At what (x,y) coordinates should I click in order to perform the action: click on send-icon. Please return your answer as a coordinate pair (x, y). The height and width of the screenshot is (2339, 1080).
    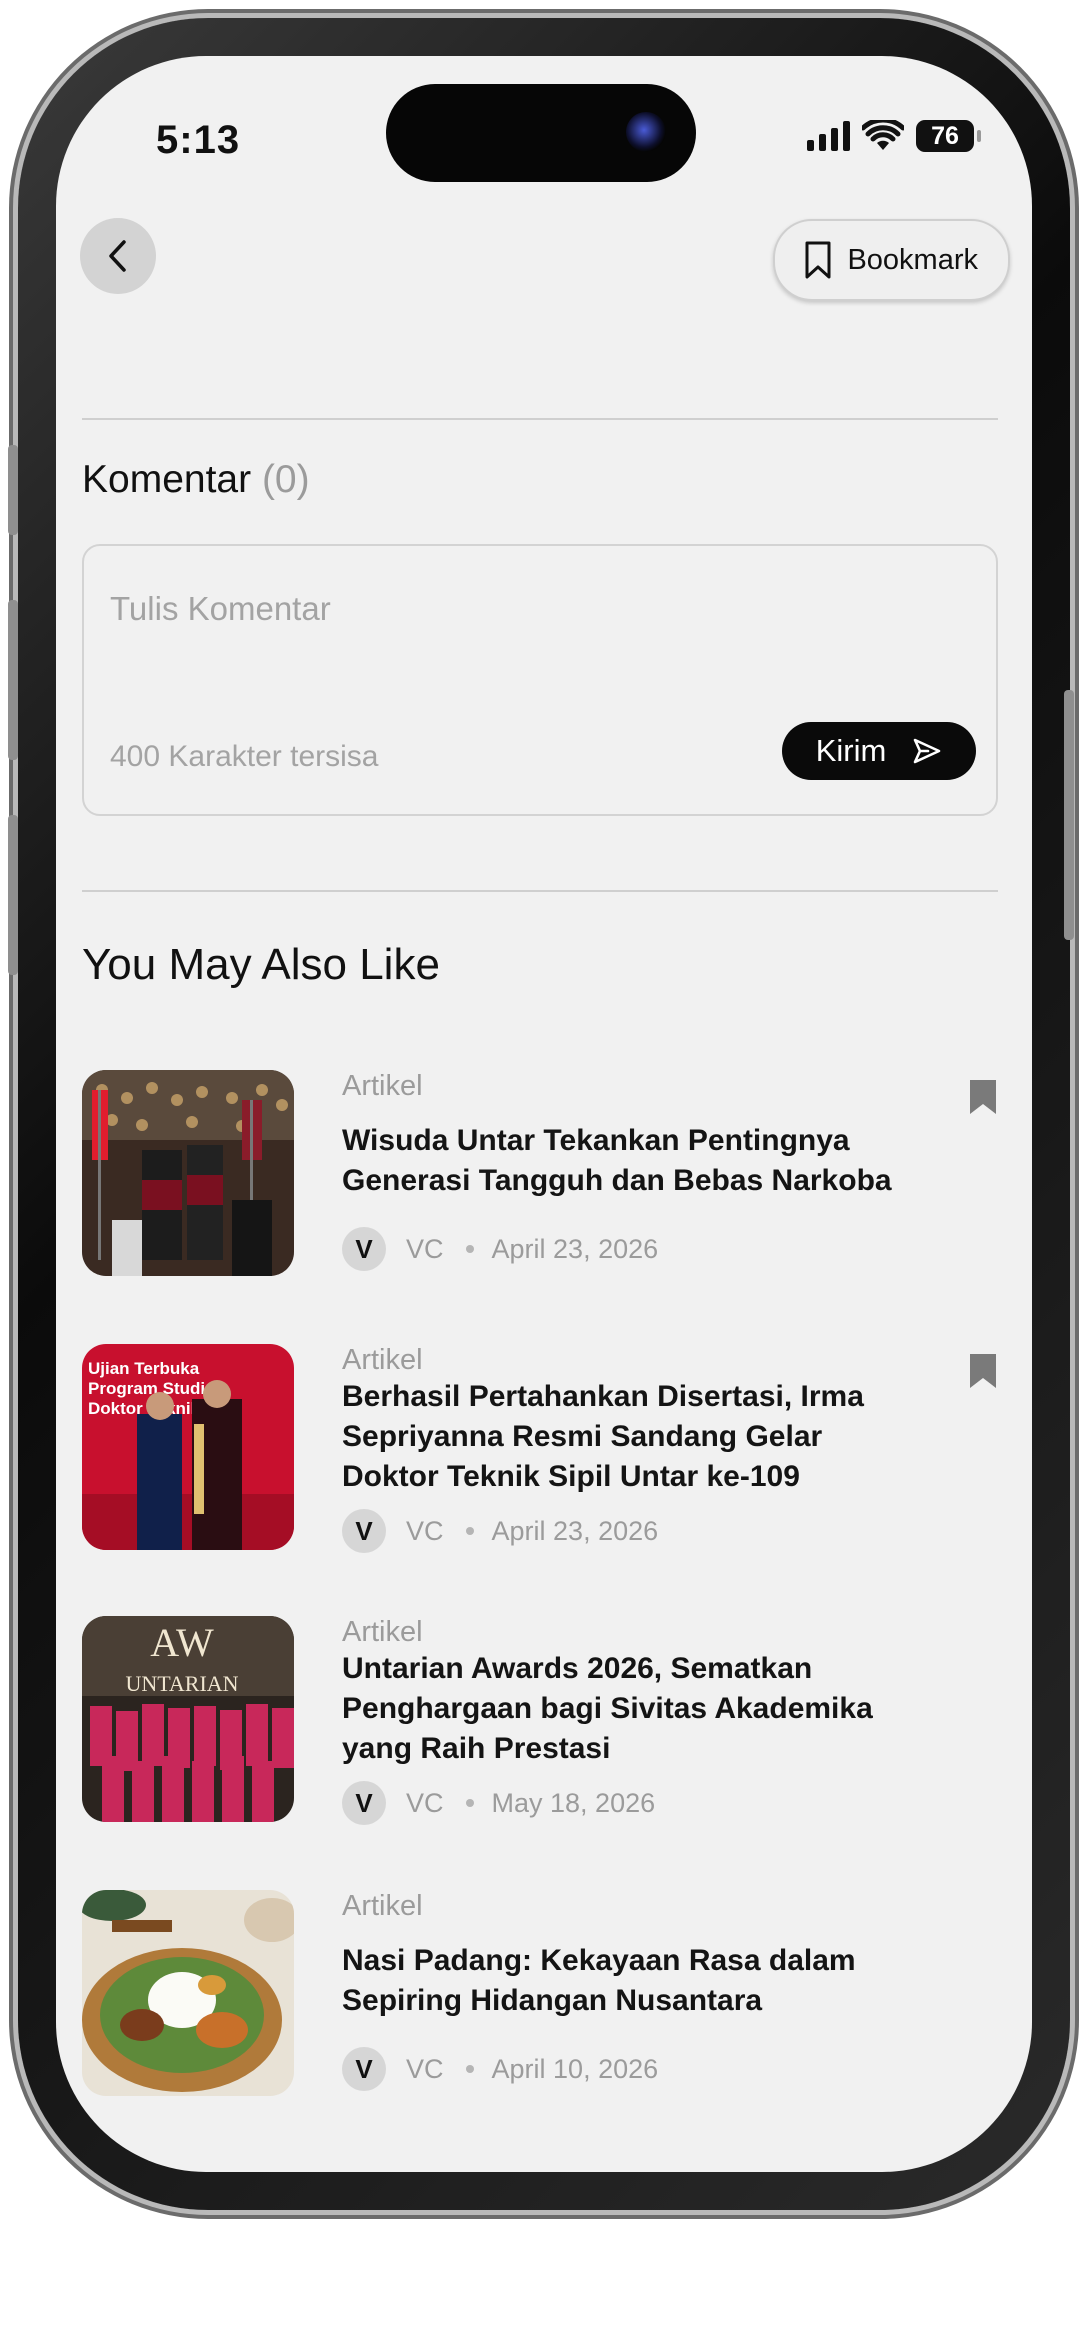
    Looking at the image, I should click on (927, 751).